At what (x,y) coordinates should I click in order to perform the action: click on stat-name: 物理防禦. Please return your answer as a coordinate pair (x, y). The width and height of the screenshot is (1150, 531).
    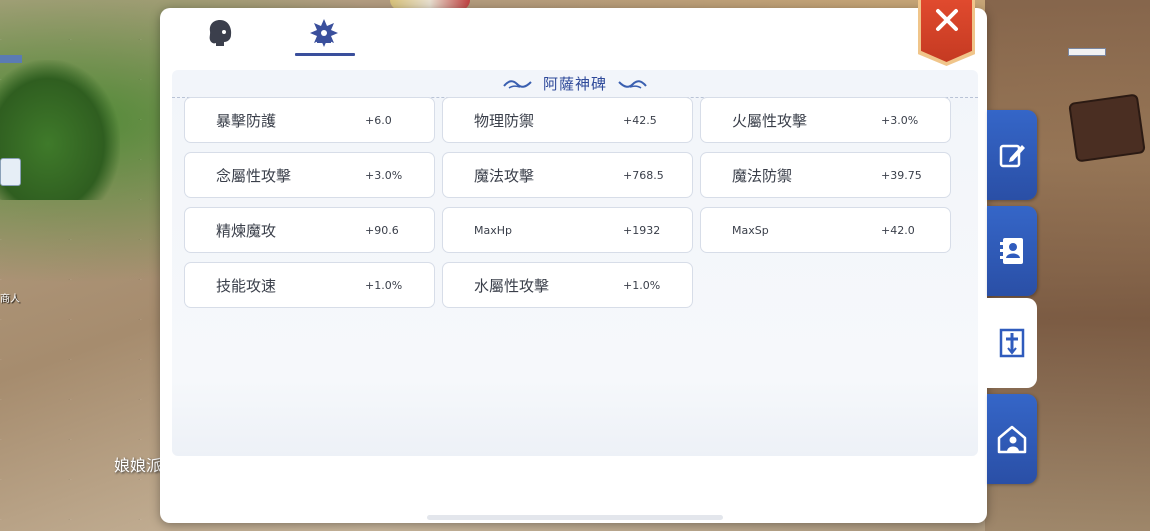
    Looking at the image, I should click on (504, 121).